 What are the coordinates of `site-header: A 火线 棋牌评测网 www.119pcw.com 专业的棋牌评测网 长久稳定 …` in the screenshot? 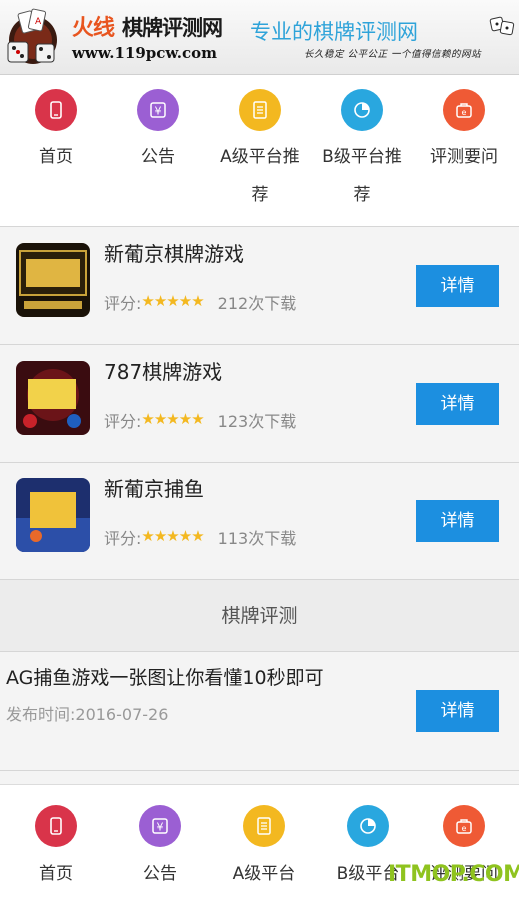 It's located at (259, 37).